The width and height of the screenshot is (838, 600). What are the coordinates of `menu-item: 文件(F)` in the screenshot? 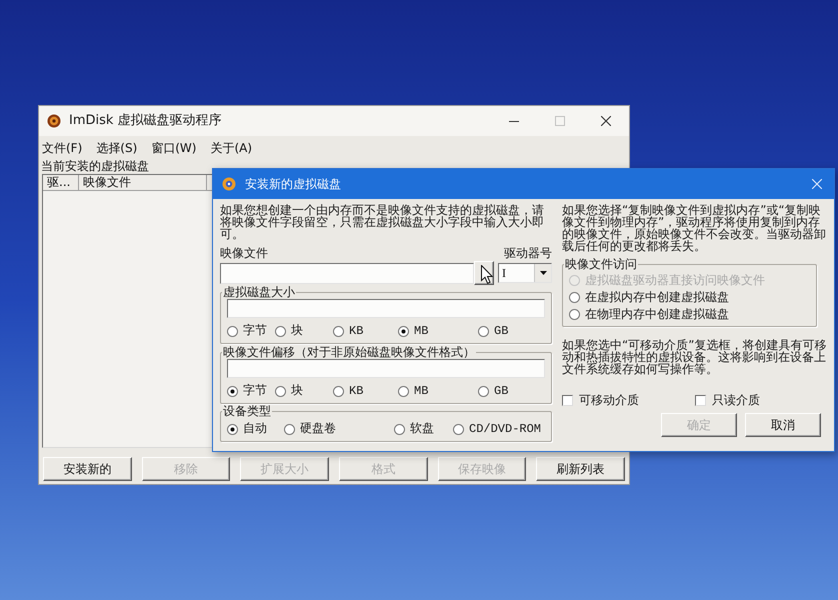 It's located at (62, 148).